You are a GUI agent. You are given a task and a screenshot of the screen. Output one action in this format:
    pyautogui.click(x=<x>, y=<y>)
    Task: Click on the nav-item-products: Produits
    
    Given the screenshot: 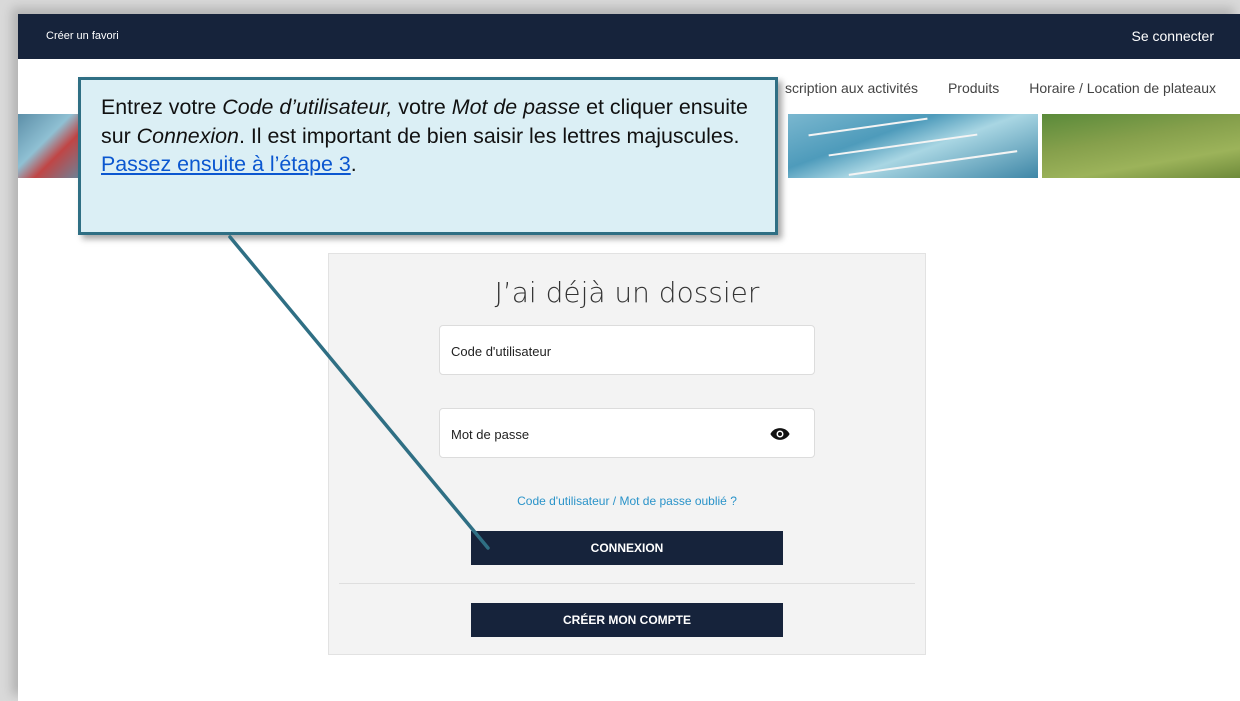 What is the action you would take?
    pyautogui.click(x=973, y=88)
    